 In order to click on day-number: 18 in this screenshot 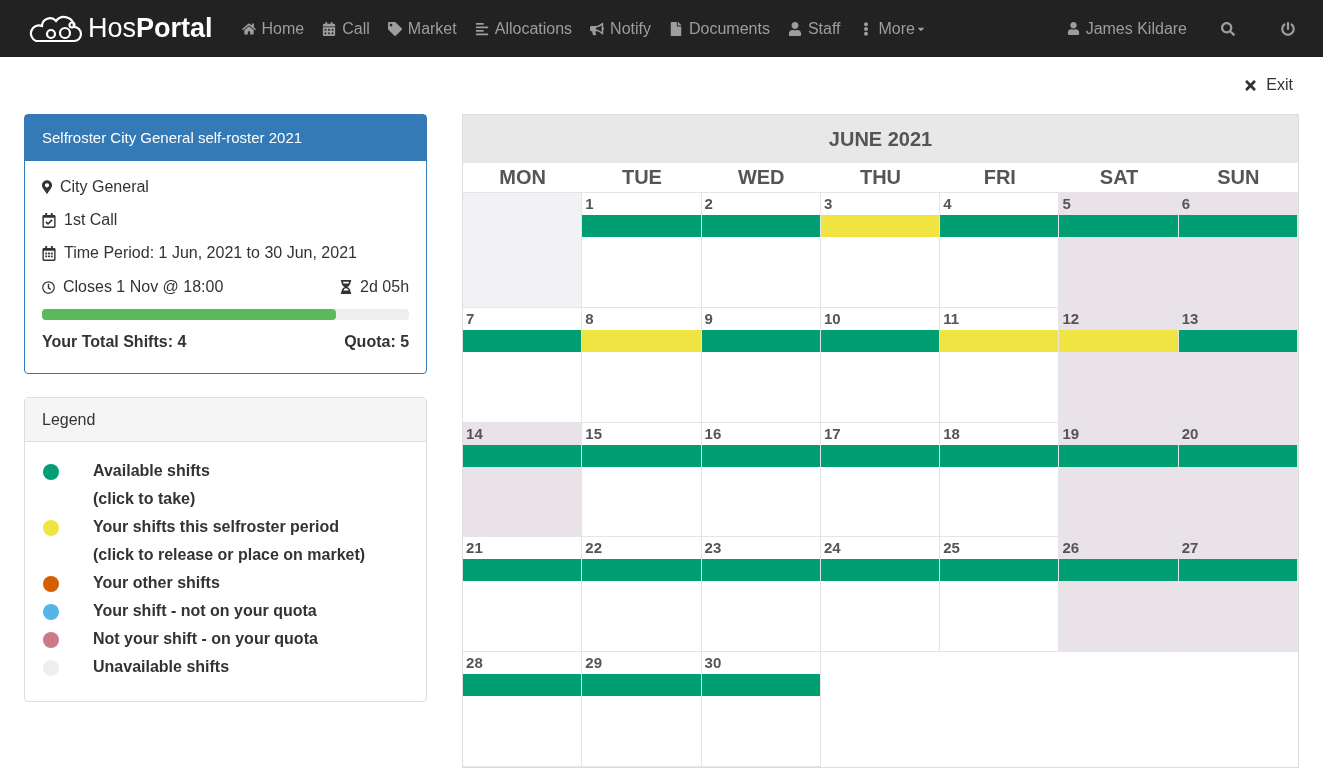, I will do `click(951, 433)`.